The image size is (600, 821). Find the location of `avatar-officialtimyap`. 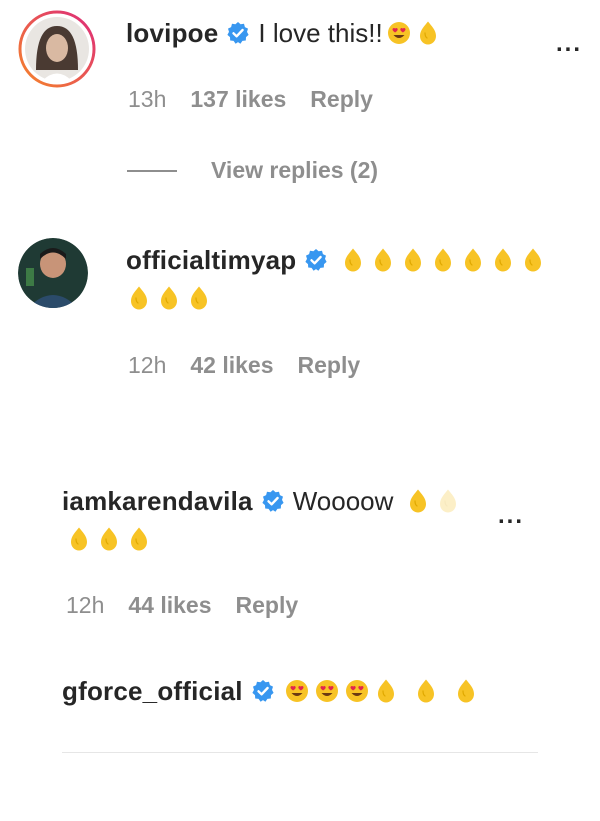

avatar-officialtimyap is located at coordinates (53, 273).